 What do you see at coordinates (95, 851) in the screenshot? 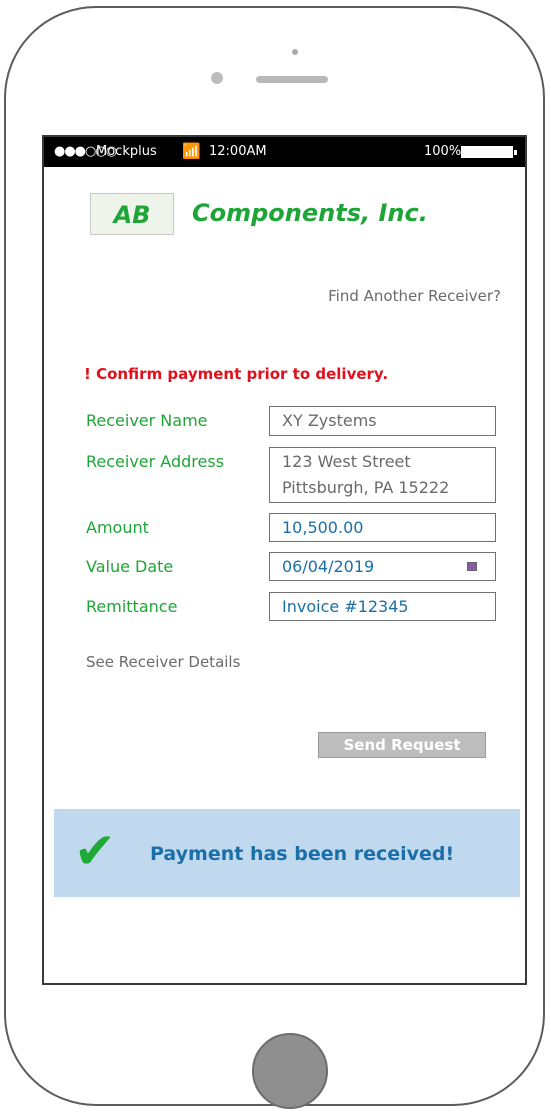
I see `checkmark-icon: ✔` at bounding box center [95, 851].